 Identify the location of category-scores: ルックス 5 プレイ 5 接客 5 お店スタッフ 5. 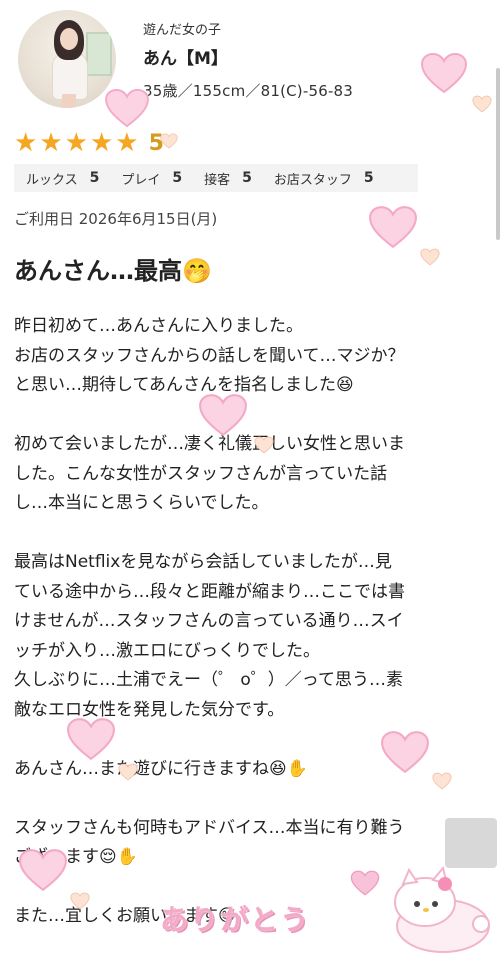
(216, 178).